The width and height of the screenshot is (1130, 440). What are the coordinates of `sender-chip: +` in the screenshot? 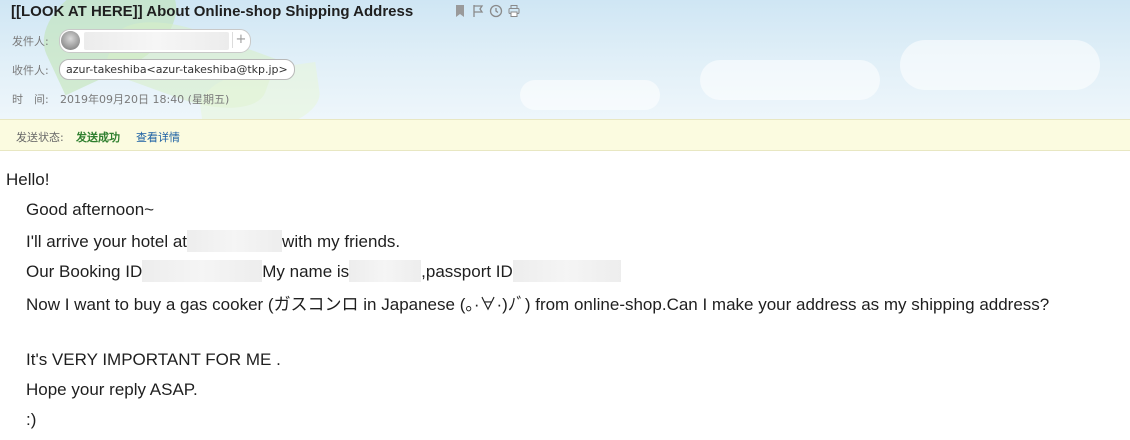 It's located at (155, 41).